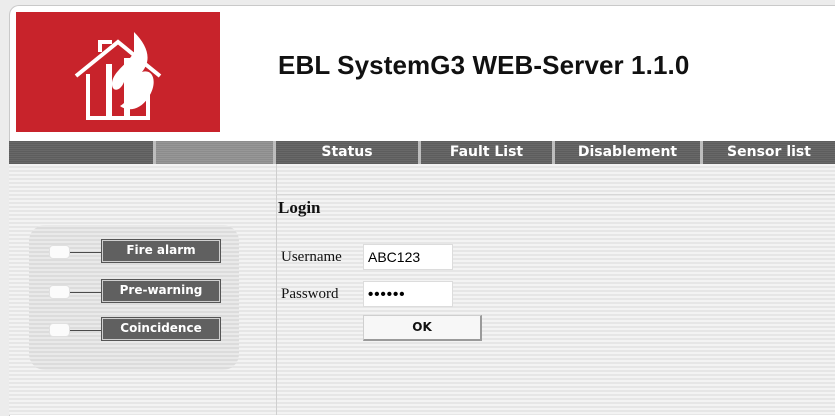 Image resolution: width=835 pixels, height=416 pixels. I want to click on username-label: Username, so click(311, 257).